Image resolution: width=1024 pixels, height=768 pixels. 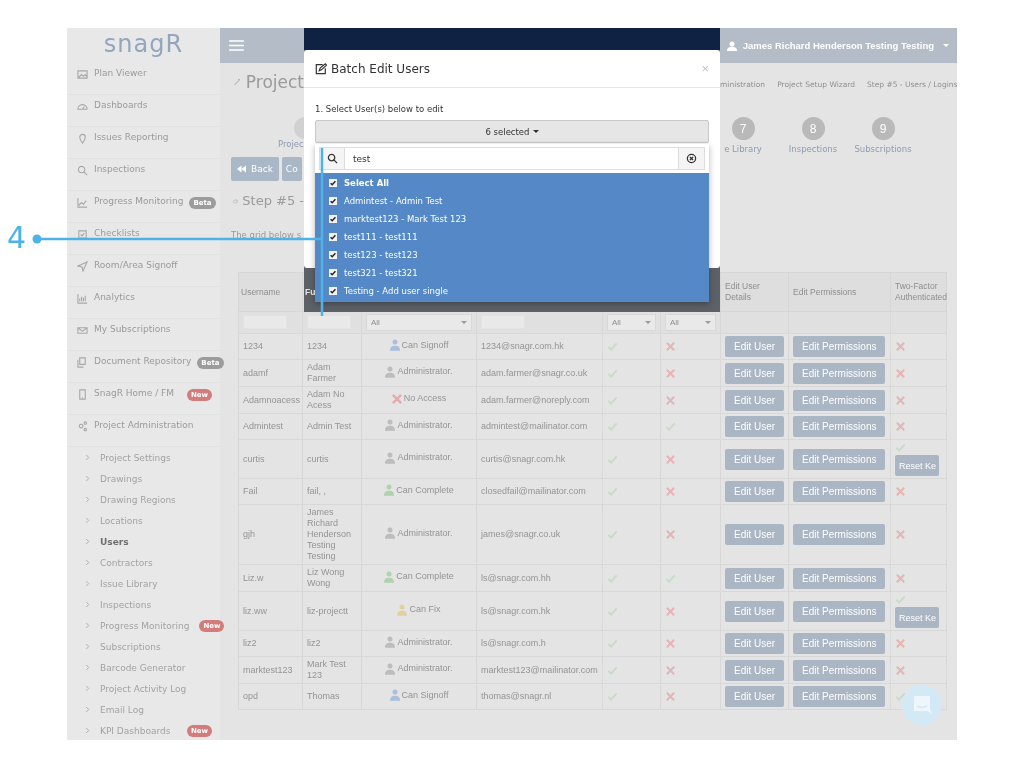 What do you see at coordinates (143, 520) in the screenshot?
I see `sub-nav-item: Locations` at bounding box center [143, 520].